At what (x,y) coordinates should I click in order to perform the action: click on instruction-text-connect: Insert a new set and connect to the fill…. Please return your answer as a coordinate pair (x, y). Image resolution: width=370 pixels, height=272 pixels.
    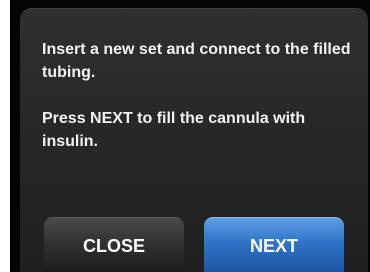
    Looking at the image, I should click on (196, 61).